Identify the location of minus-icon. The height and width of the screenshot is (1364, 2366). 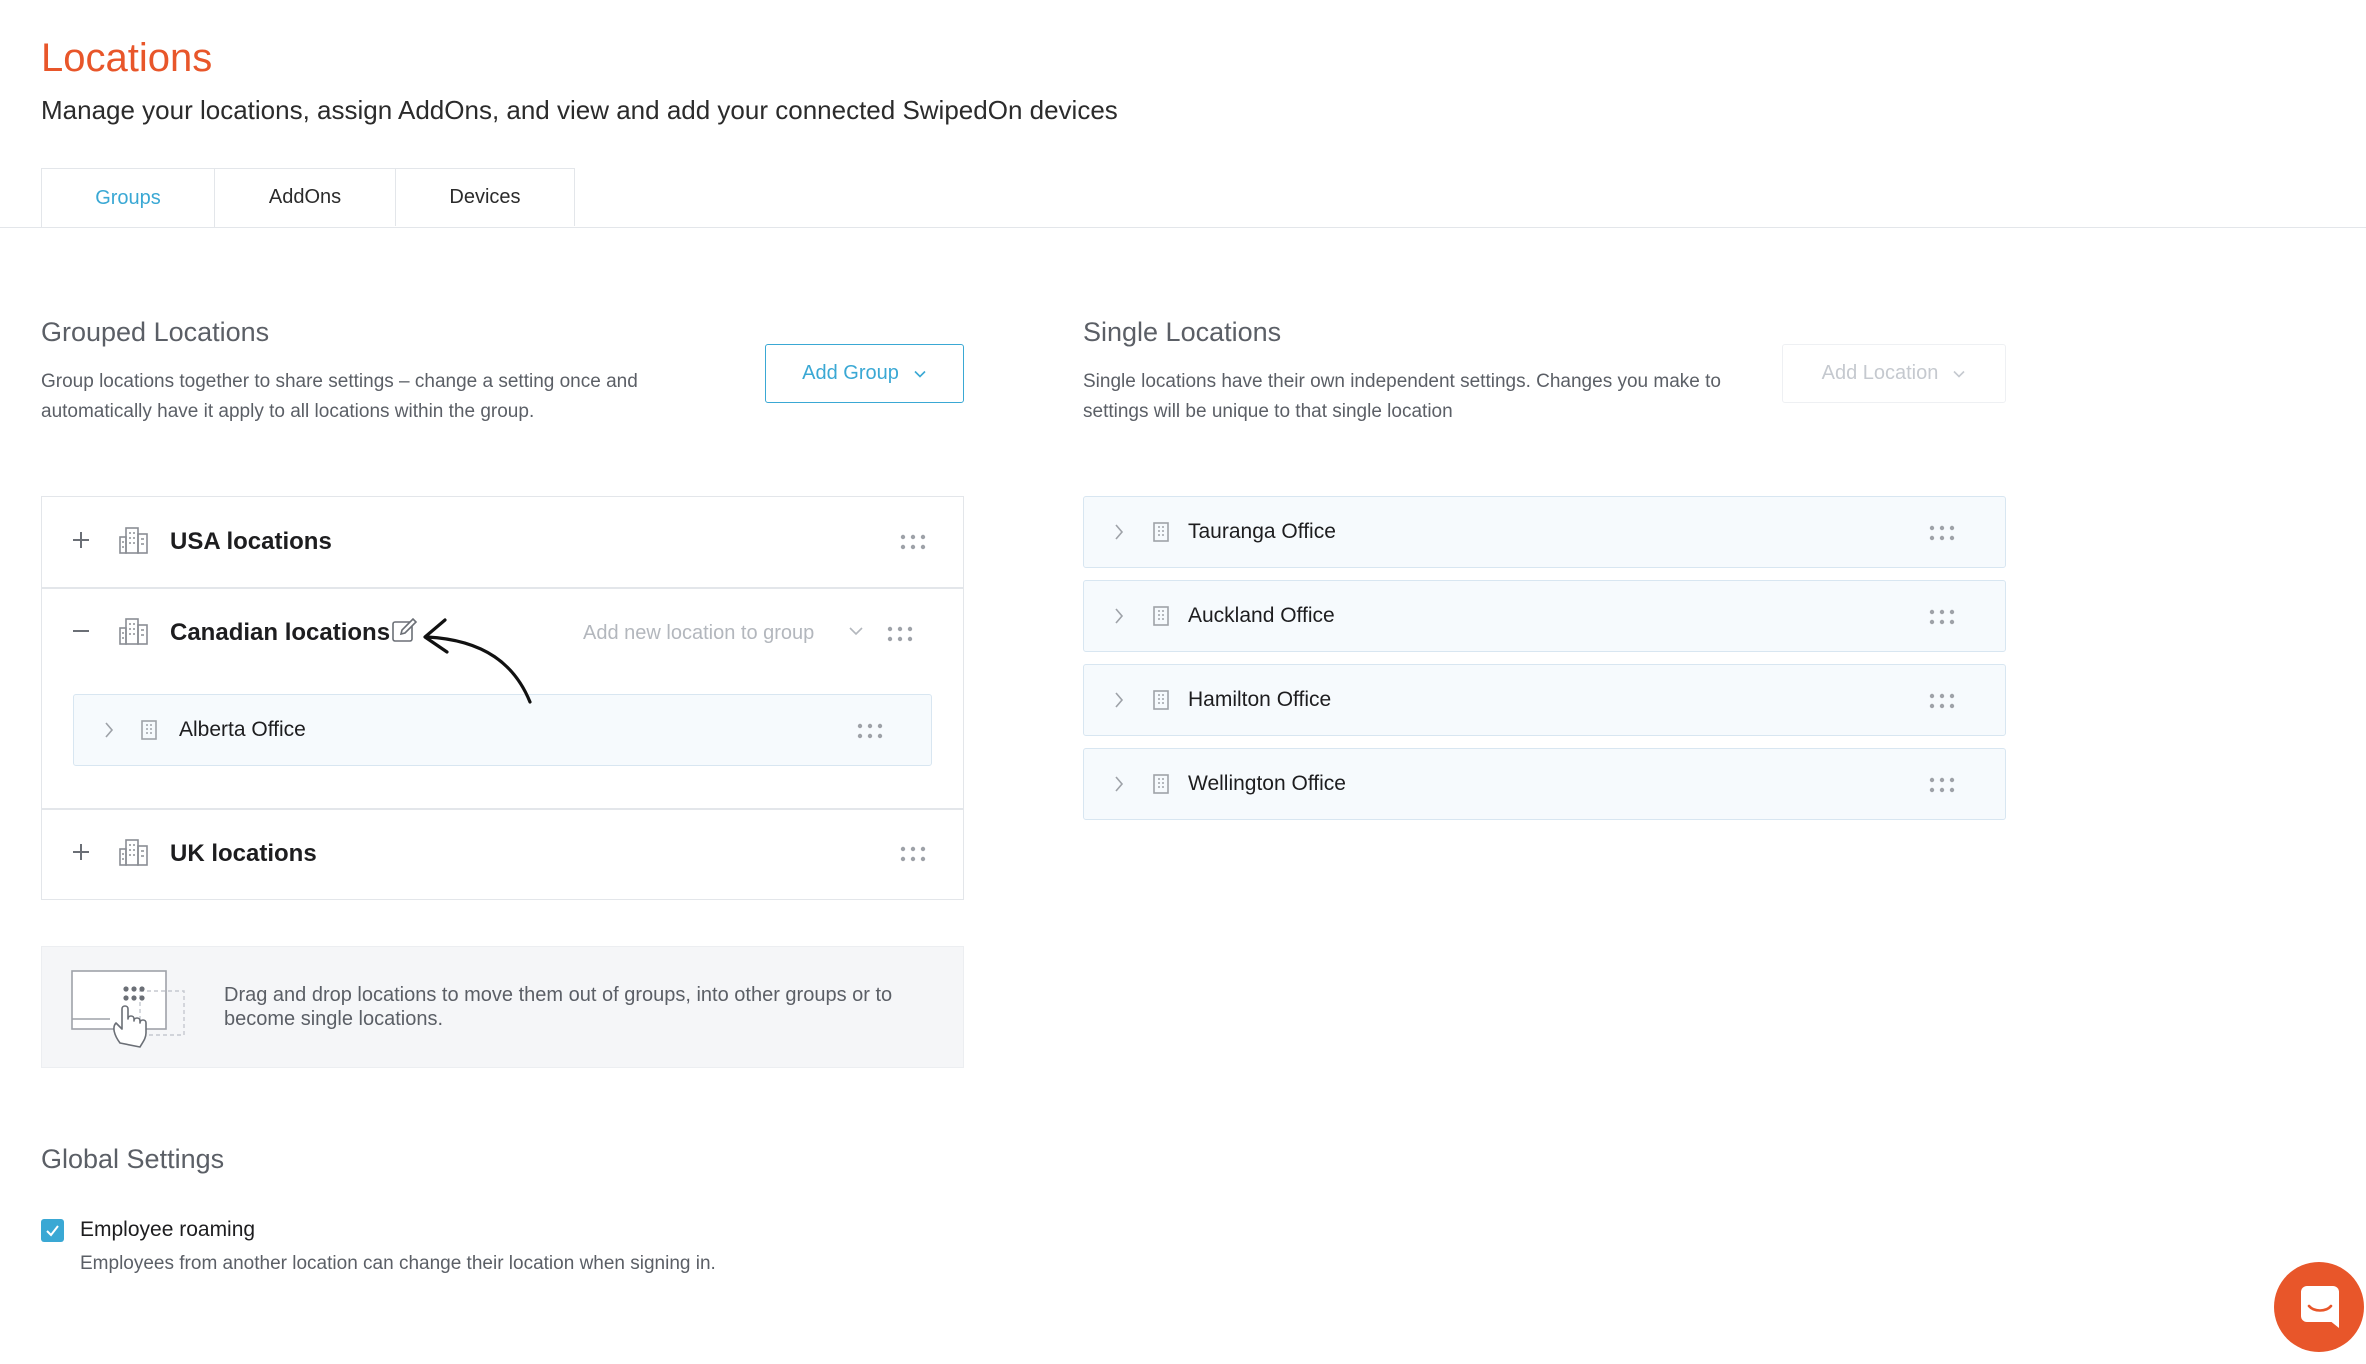
(81, 631).